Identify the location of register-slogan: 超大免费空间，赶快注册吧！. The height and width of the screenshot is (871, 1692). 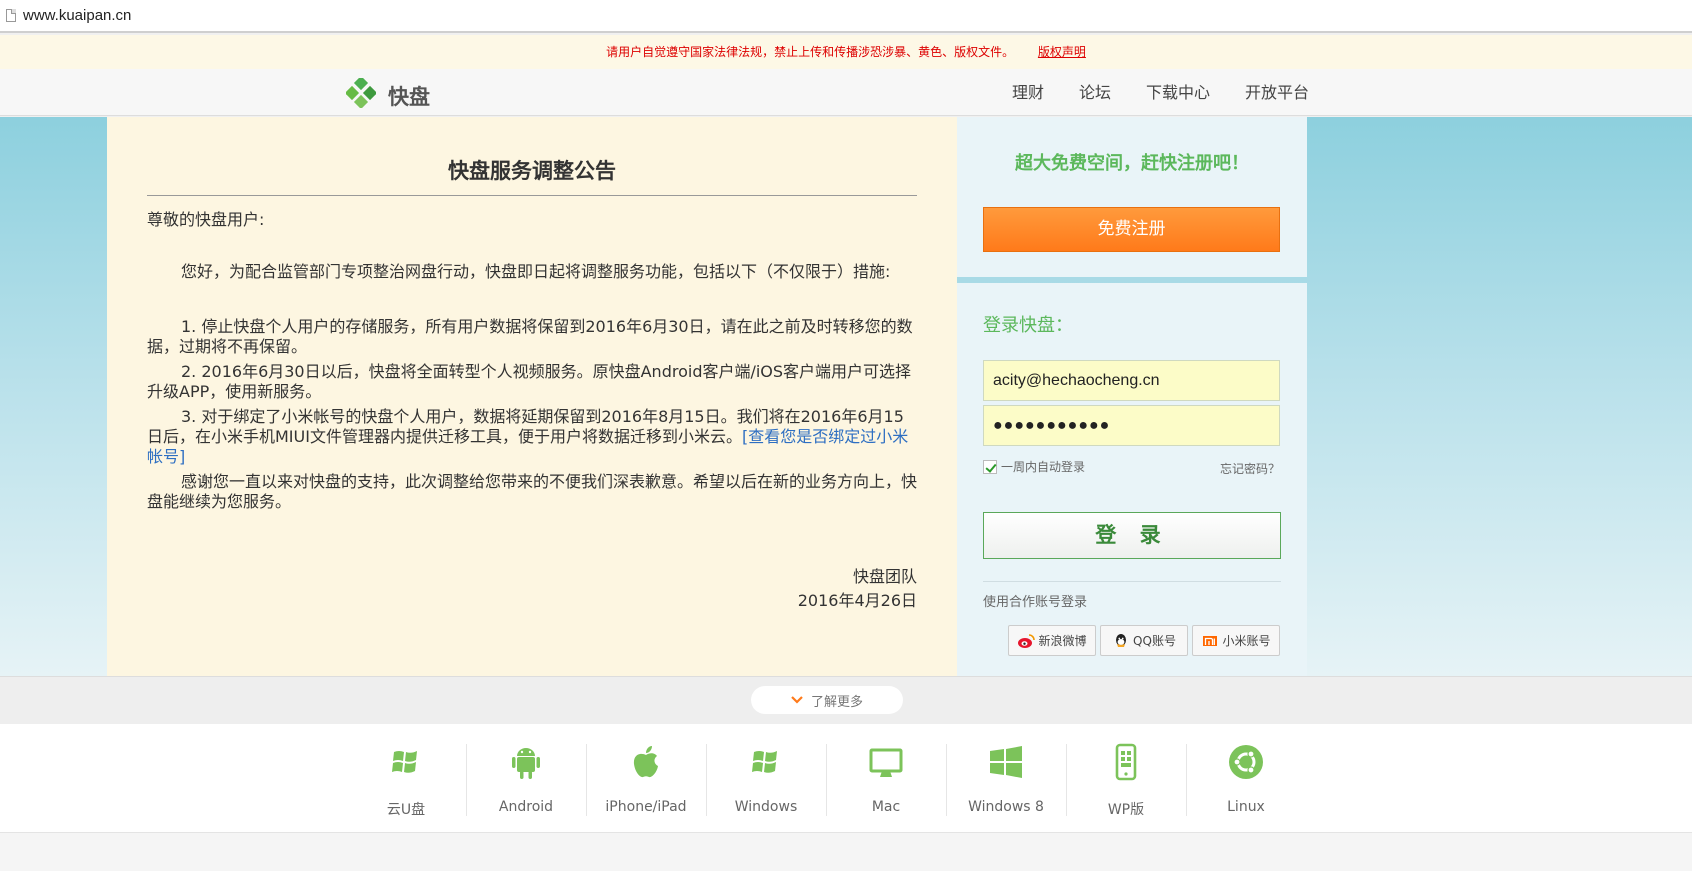
(1132, 163).